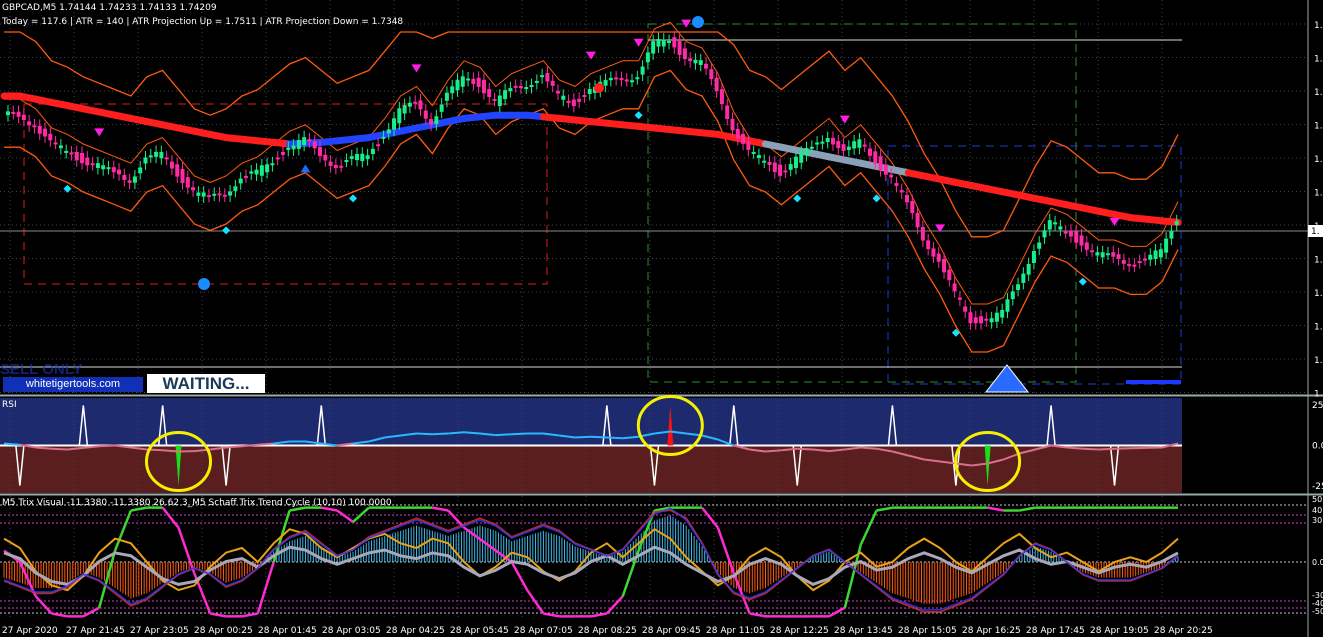  What do you see at coordinates (1315, 232) in the screenshot?
I see `current-price-label: 1.` at bounding box center [1315, 232].